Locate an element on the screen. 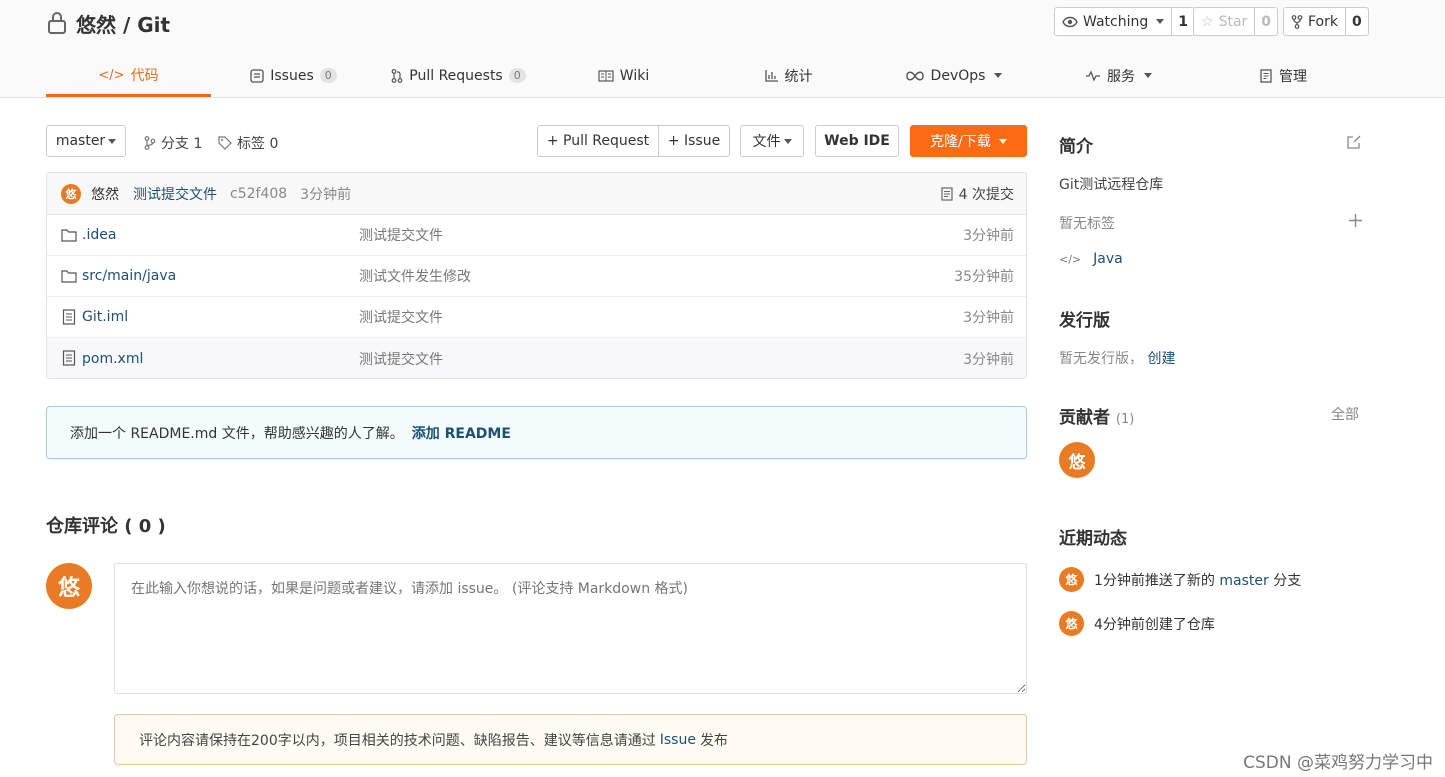 The width and height of the screenshot is (1445, 777). lock-icon is located at coordinates (57, 23).